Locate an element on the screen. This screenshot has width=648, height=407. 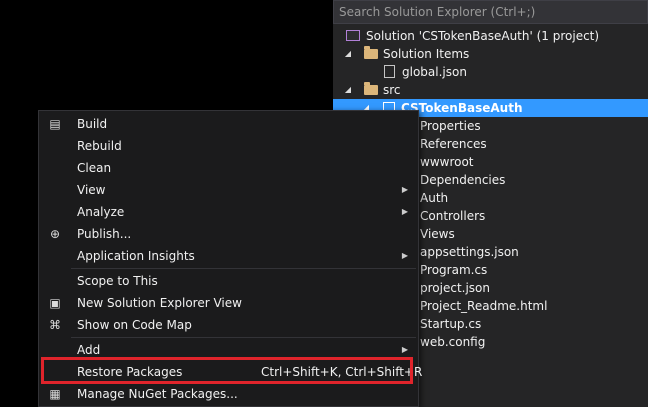
tree-label: Solution Items is located at coordinates (426, 54).